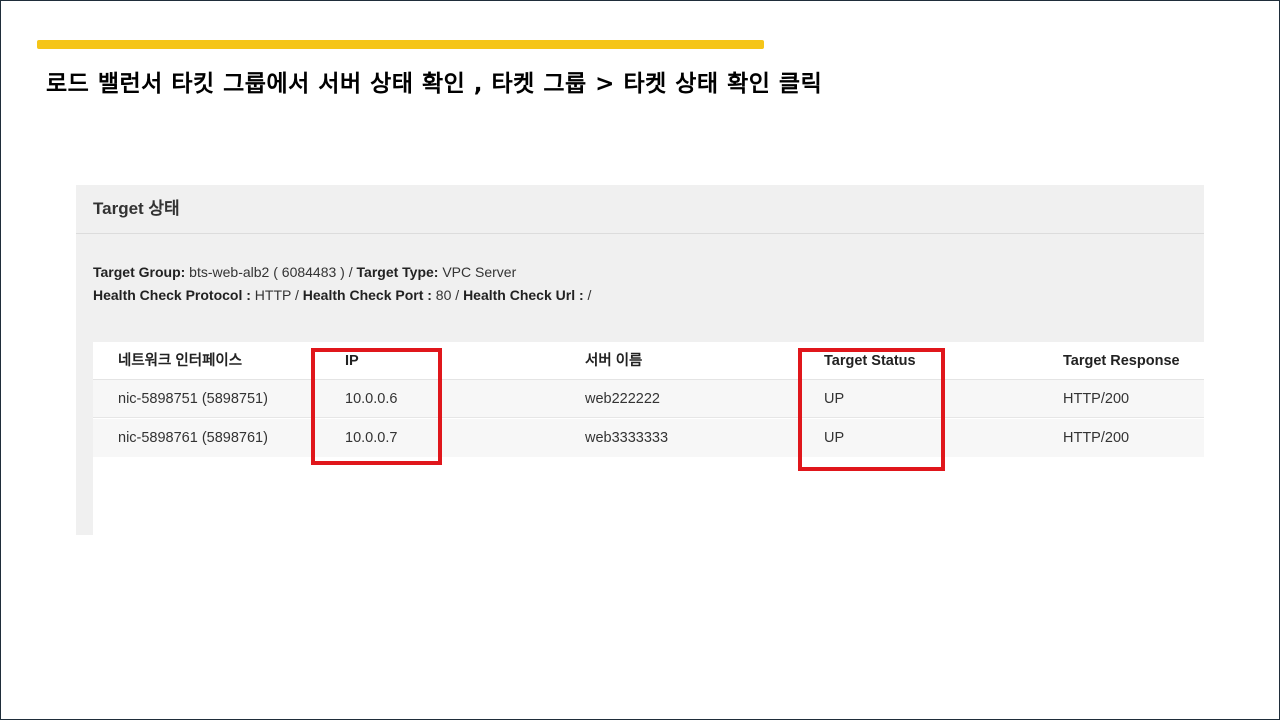 The image size is (1280, 720). I want to click on cell-server-name: web222222, so click(622, 399).